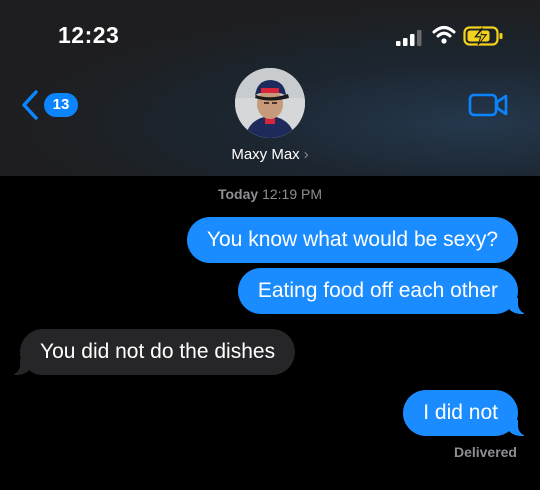 The height and width of the screenshot is (490, 540). I want to click on unread-count-badge: 13, so click(61, 105).